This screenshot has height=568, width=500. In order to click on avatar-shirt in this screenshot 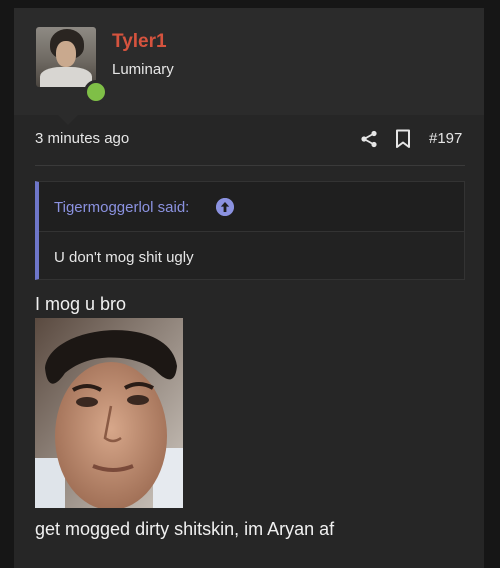, I will do `click(66, 77)`.